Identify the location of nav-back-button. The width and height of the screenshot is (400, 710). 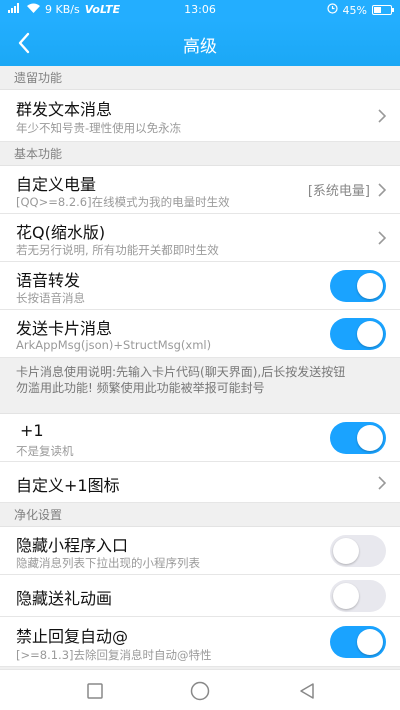
(307, 691).